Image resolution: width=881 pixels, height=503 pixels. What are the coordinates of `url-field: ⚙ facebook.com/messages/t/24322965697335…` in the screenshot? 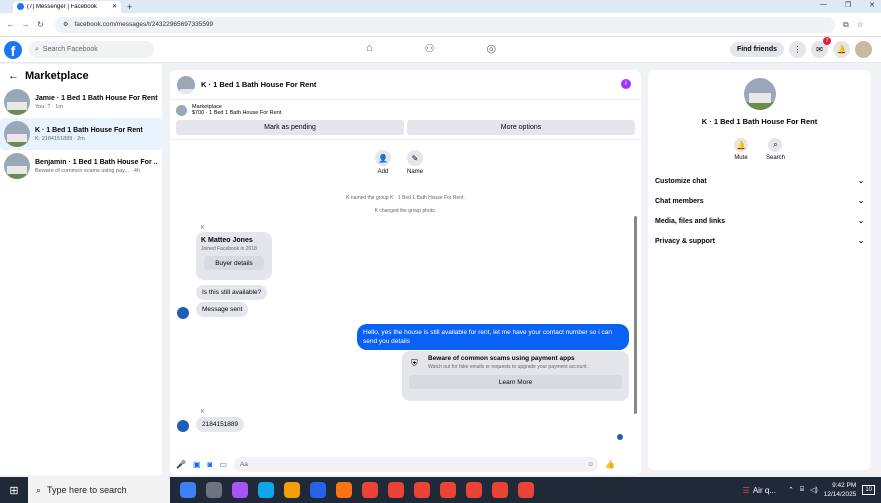 It's located at (445, 24).